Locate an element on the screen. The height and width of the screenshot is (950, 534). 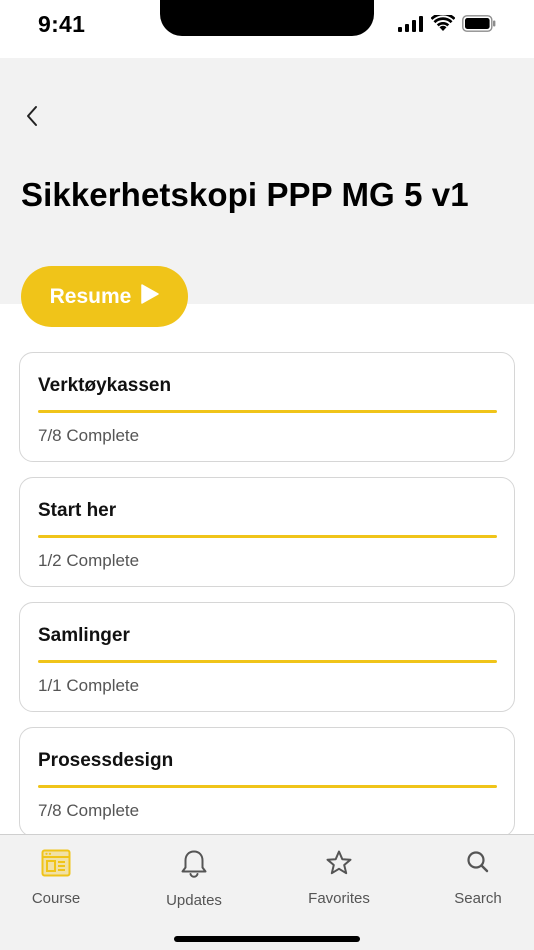
chevron-left-icon is located at coordinates (32, 118).